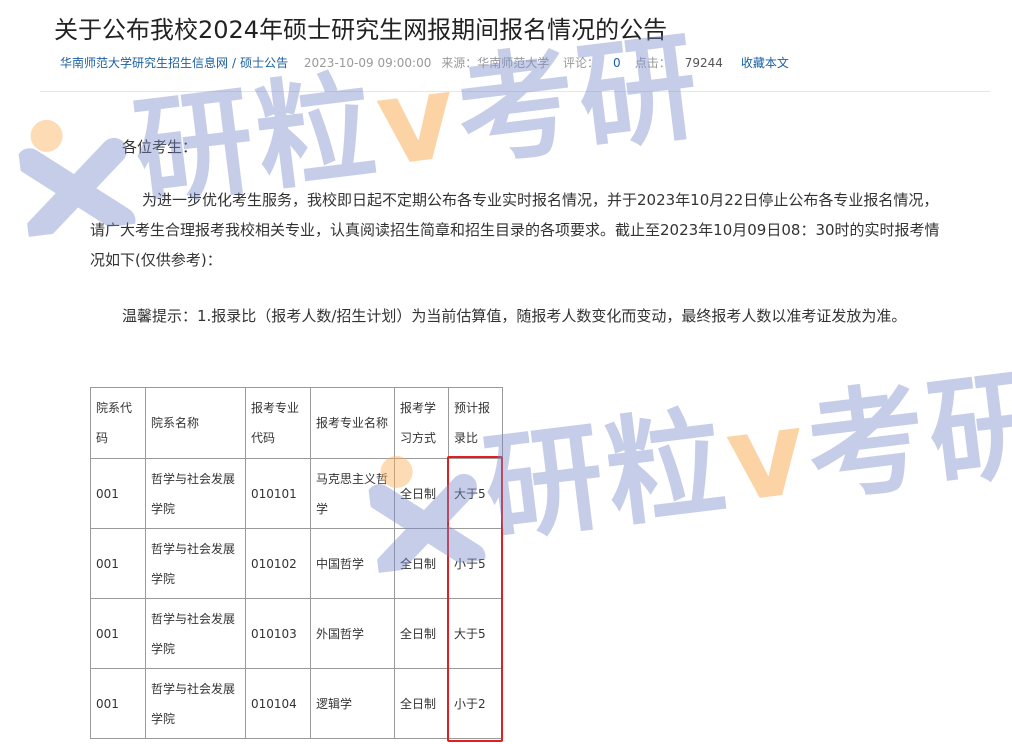 The width and height of the screenshot is (1012, 744). What do you see at coordinates (352, 423) in the screenshot?
I see `header-major-name: 报考专业名称` at bounding box center [352, 423].